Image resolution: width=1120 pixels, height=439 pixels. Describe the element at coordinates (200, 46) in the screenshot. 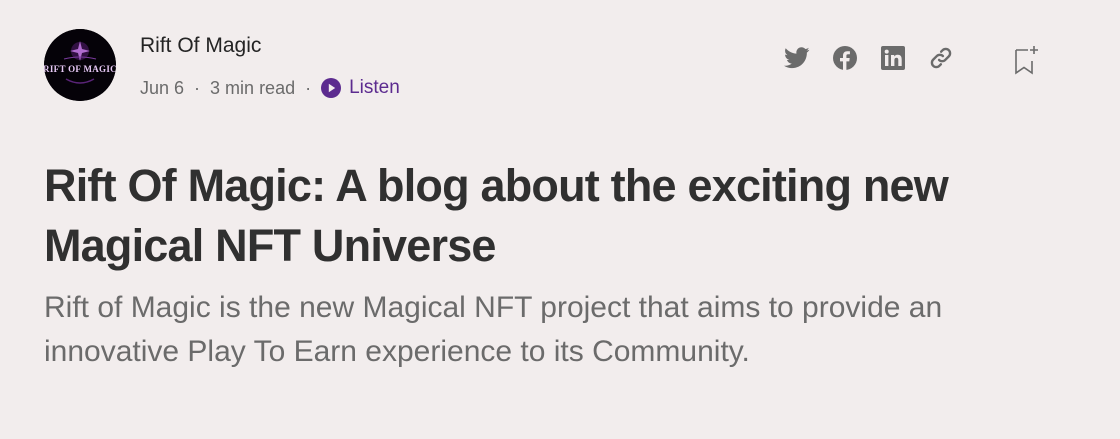

I see `author-name: Rift Of Magic` at that location.